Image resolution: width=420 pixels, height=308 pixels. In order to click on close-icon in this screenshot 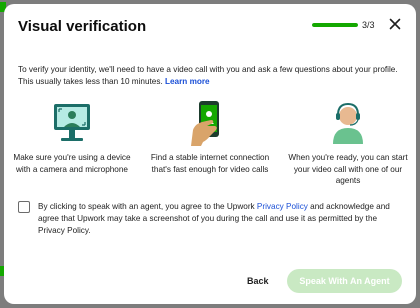, I will do `click(395, 24)`.